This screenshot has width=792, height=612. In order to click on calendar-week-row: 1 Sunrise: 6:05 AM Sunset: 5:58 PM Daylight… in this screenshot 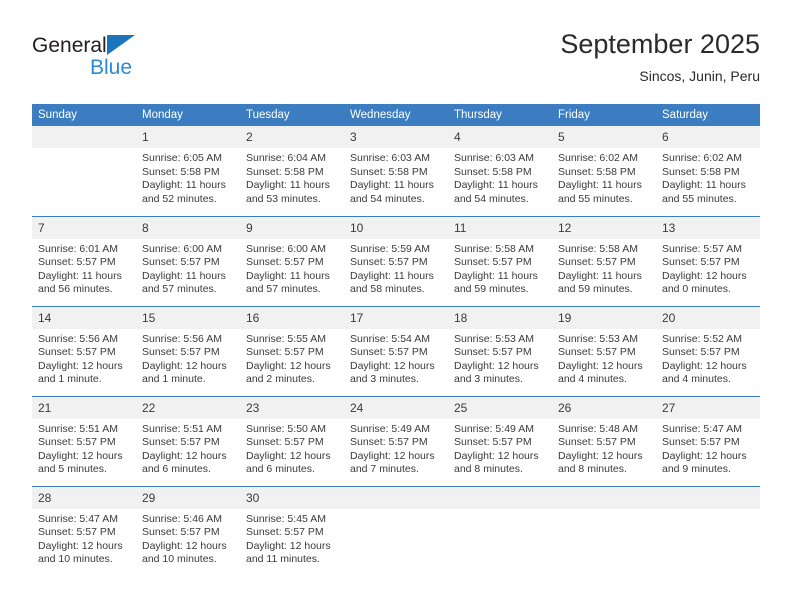, I will do `click(396, 171)`.